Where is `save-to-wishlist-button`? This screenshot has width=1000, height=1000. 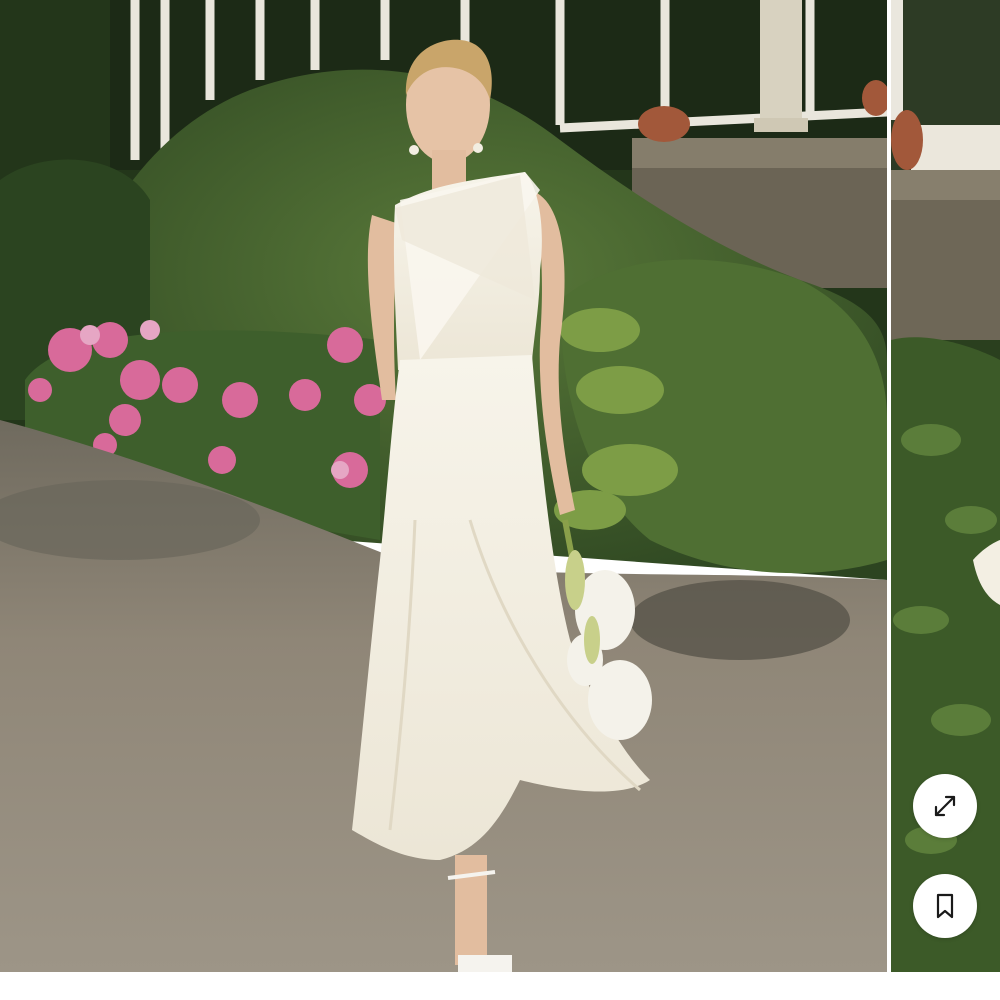
save-to-wishlist-button is located at coordinates (945, 906).